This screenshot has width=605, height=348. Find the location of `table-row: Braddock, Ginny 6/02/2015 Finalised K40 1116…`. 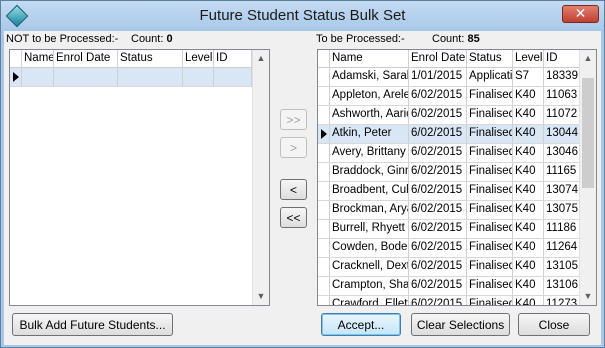

table-row: Braddock, Ginny 6/02/2015 Finalised K40 1116… is located at coordinates (449, 172).